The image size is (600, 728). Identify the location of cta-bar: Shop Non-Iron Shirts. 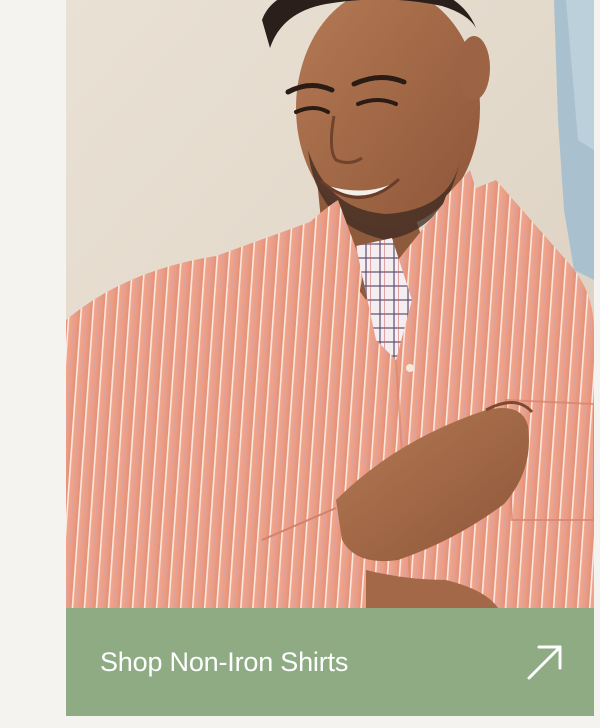
(330, 662).